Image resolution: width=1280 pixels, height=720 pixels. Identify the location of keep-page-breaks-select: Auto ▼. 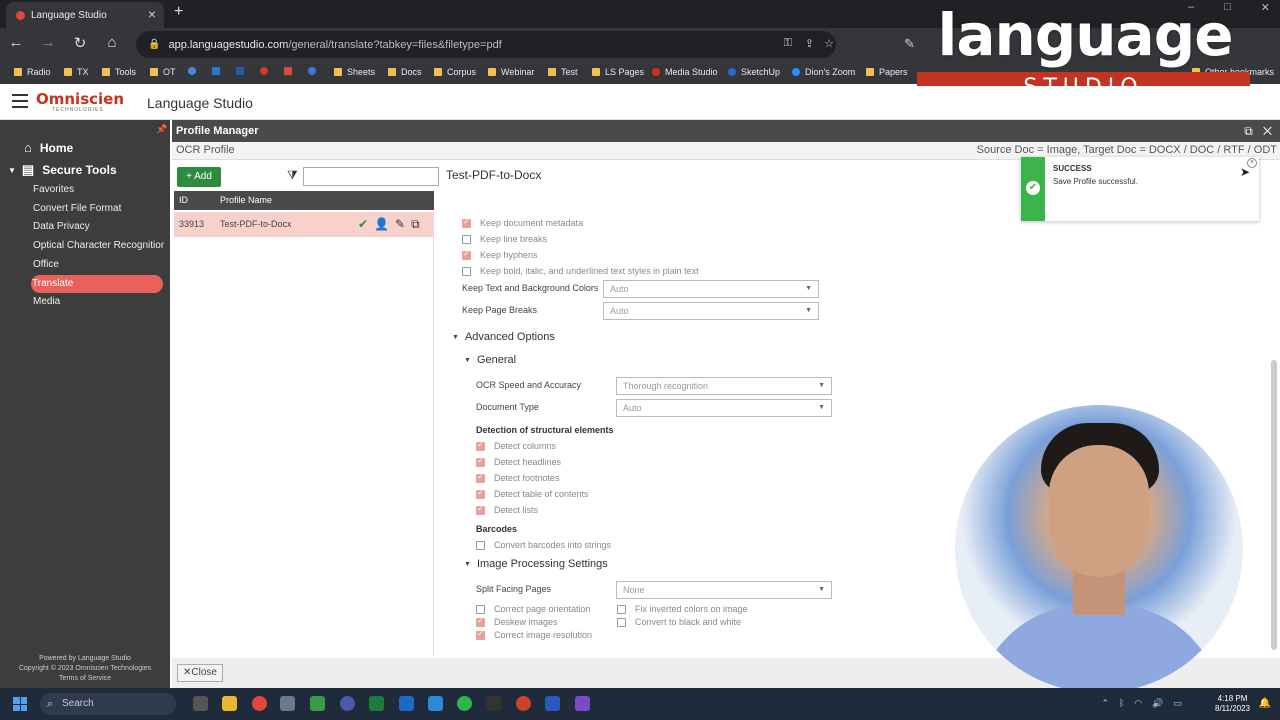
(711, 311).